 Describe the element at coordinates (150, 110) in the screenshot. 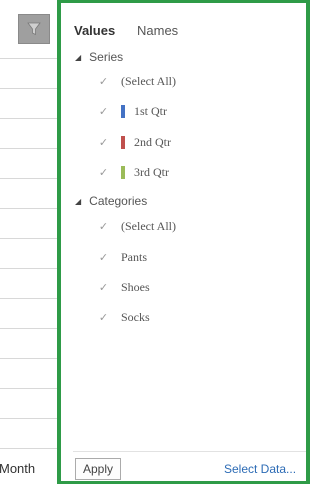

I see `series-item-label: 1st Qtr` at that location.